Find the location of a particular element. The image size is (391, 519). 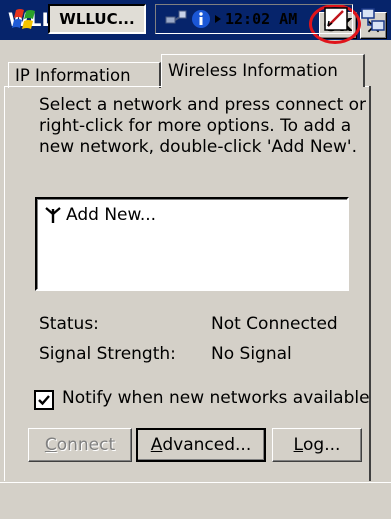

tab-ip-information: IP Information is located at coordinates (84, 75).